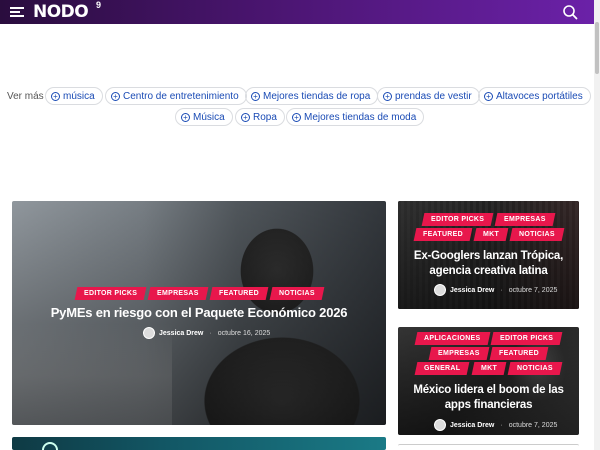  Describe the element at coordinates (25, 96) in the screenshot. I see `related-label: Ver más` at that location.